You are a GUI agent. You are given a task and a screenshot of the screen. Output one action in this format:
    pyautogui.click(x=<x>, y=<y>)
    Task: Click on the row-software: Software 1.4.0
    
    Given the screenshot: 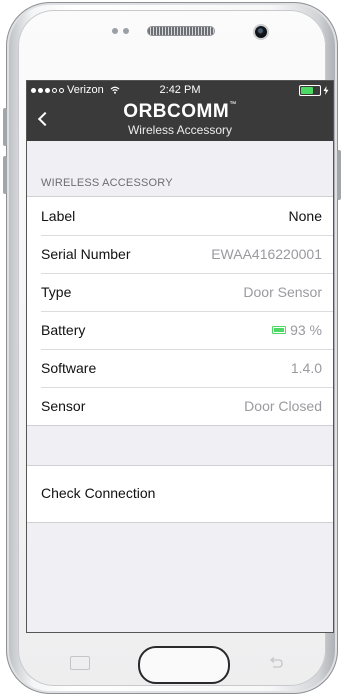 What is the action you would take?
    pyautogui.click(x=180, y=368)
    